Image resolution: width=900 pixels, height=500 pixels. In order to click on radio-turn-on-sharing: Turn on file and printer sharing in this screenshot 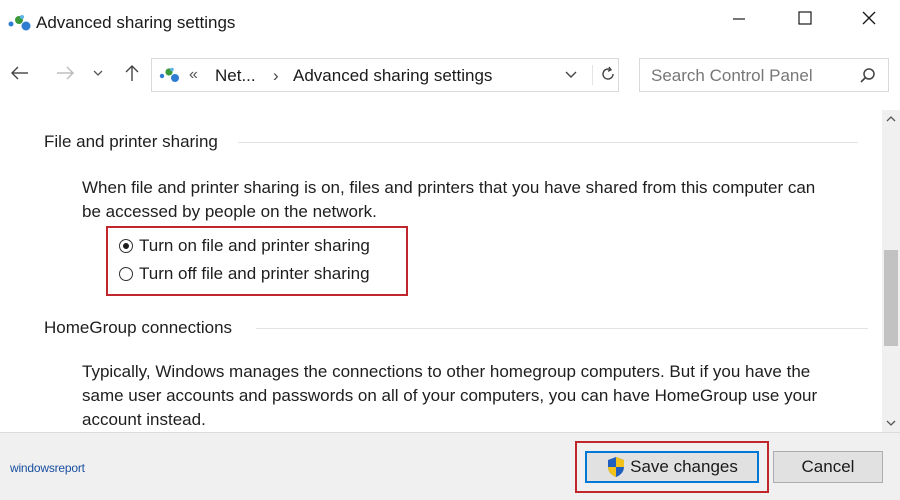, I will do `click(244, 246)`.